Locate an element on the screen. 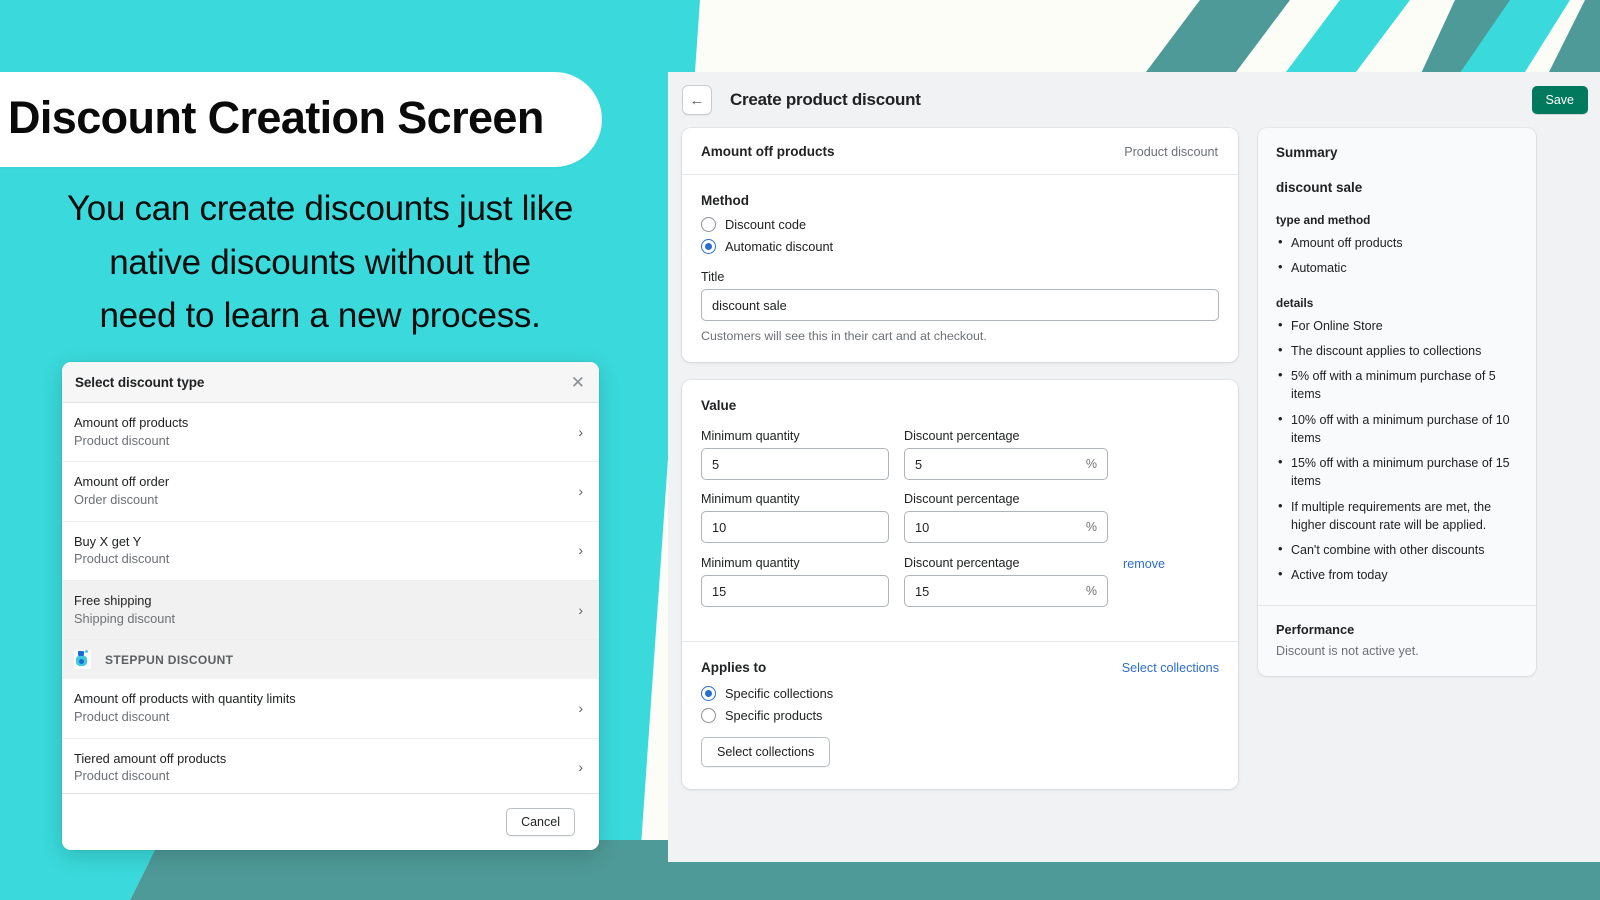 This screenshot has height=900, width=1600. topbar-left: ← Create product discount is located at coordinates (801, 100).